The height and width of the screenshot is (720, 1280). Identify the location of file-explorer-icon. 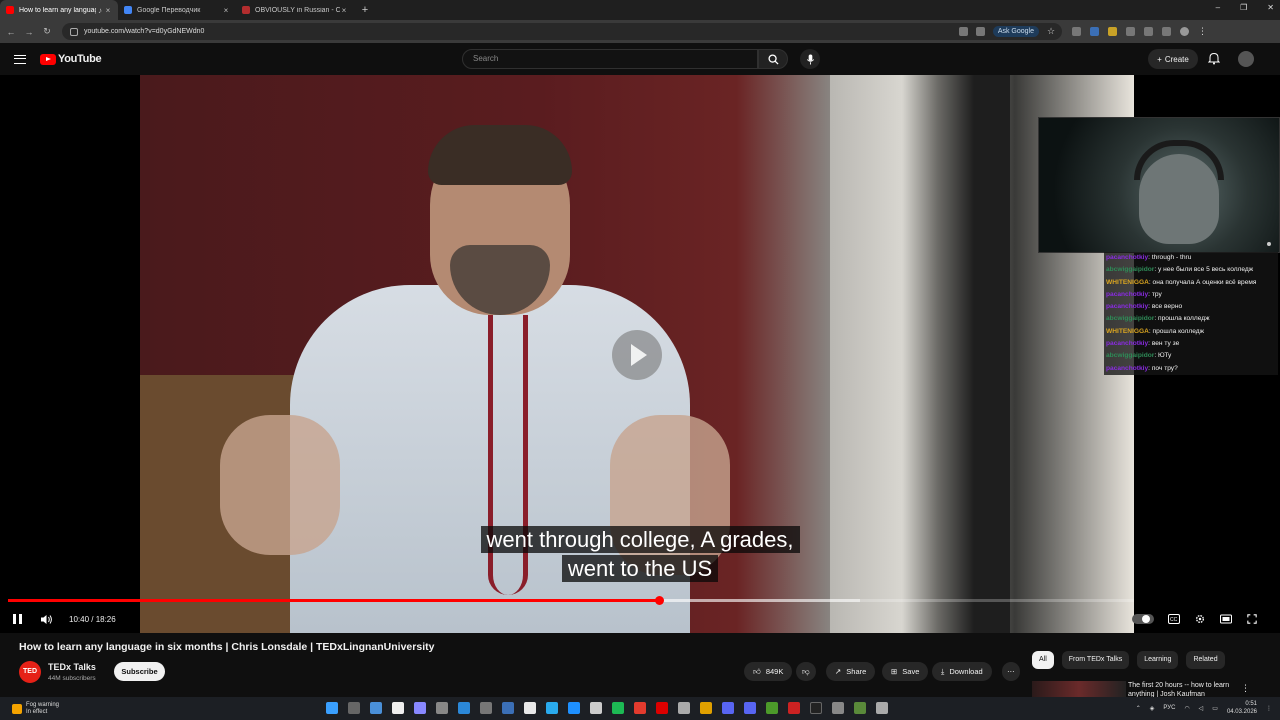
(376, 708).